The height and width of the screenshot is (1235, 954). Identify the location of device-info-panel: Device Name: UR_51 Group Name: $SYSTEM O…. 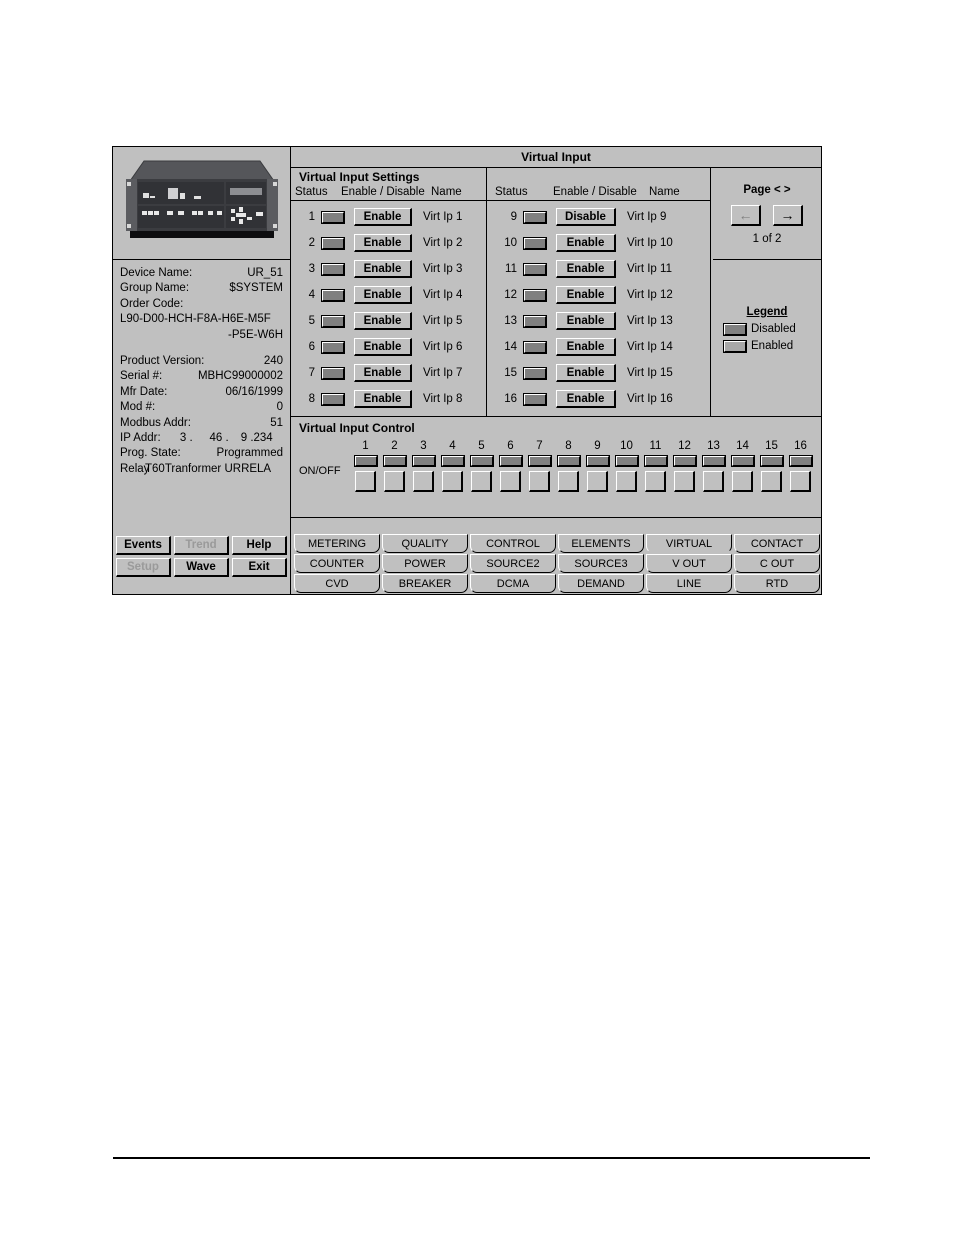
(201, 397).